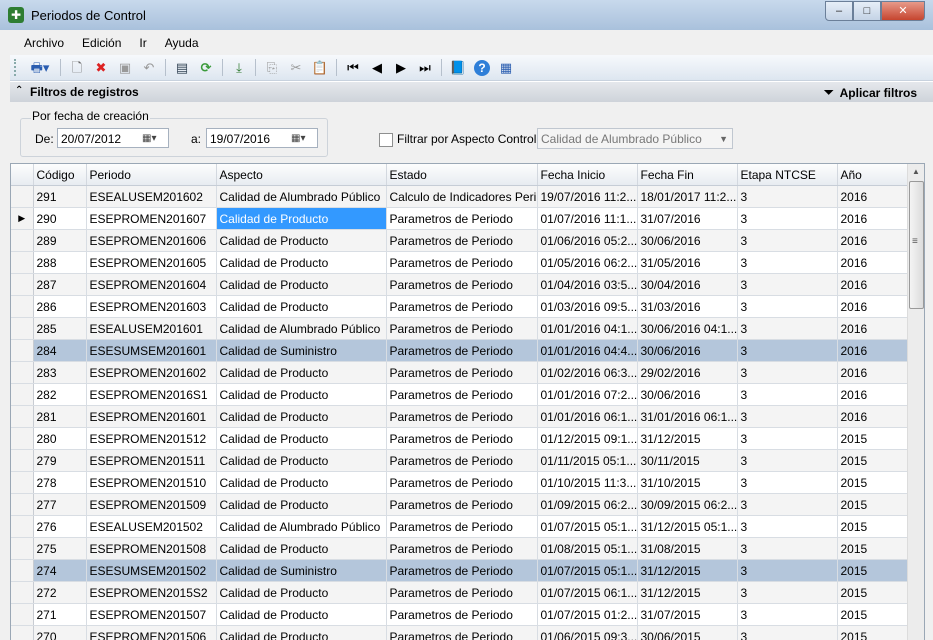  What do you see at coordinates (151, 175) in the screenshot?
I see `column-header-periodo: Periodo` at bounding box center [151, 175].